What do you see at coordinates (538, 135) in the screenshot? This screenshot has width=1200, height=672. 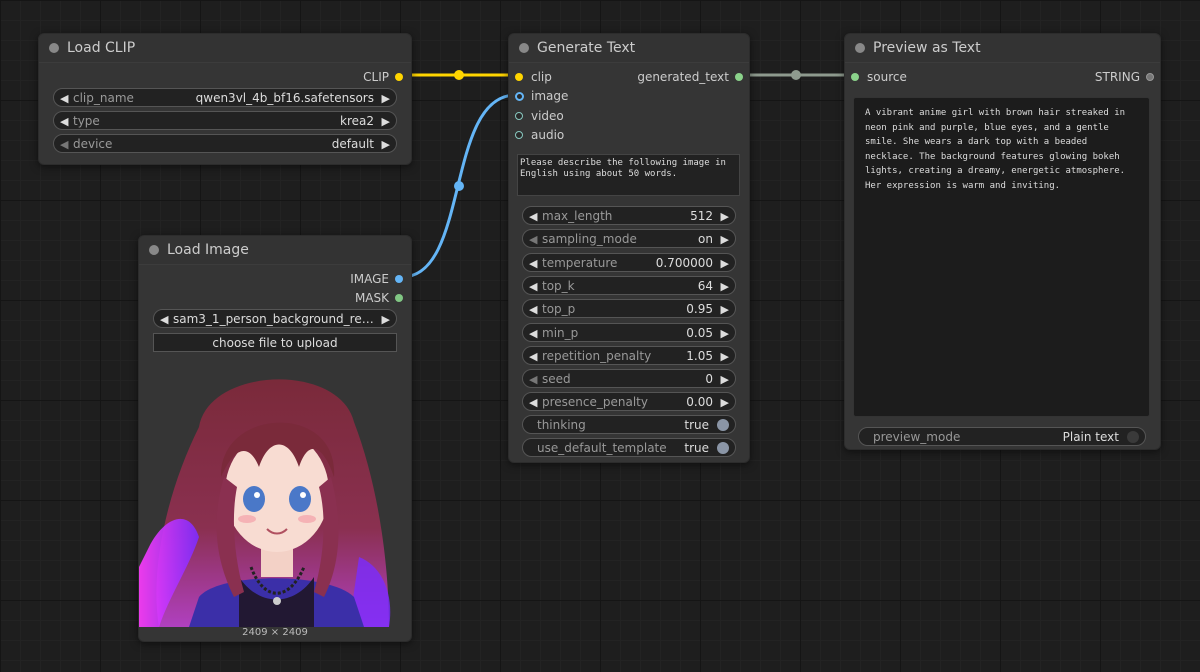 I see `audio-input-slot: audio` at bounding box center [538, 135].